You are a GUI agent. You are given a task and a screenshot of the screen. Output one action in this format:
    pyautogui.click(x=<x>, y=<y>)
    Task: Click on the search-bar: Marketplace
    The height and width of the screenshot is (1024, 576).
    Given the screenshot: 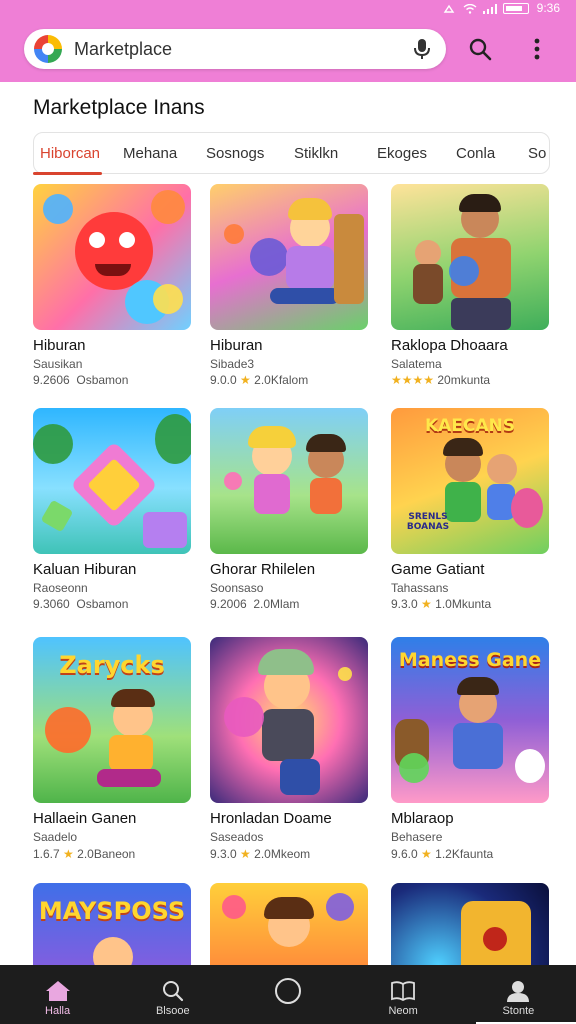 What is the action you would take?
    pyautogui.click(x=235, y=49)
    